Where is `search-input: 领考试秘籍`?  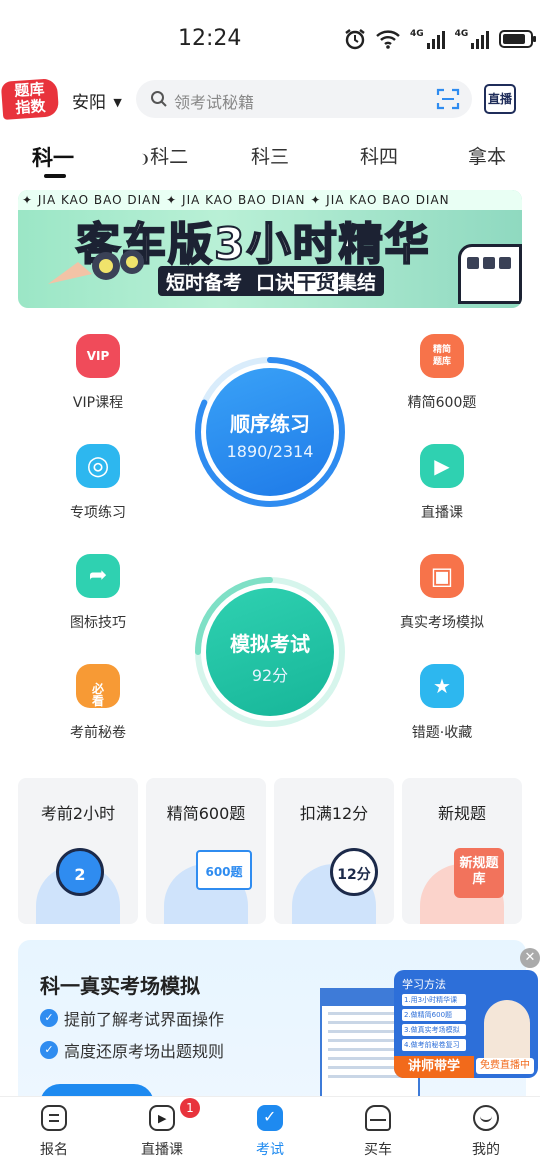 search-input: 领考试秘籍 is located at coordinates (304, 99).